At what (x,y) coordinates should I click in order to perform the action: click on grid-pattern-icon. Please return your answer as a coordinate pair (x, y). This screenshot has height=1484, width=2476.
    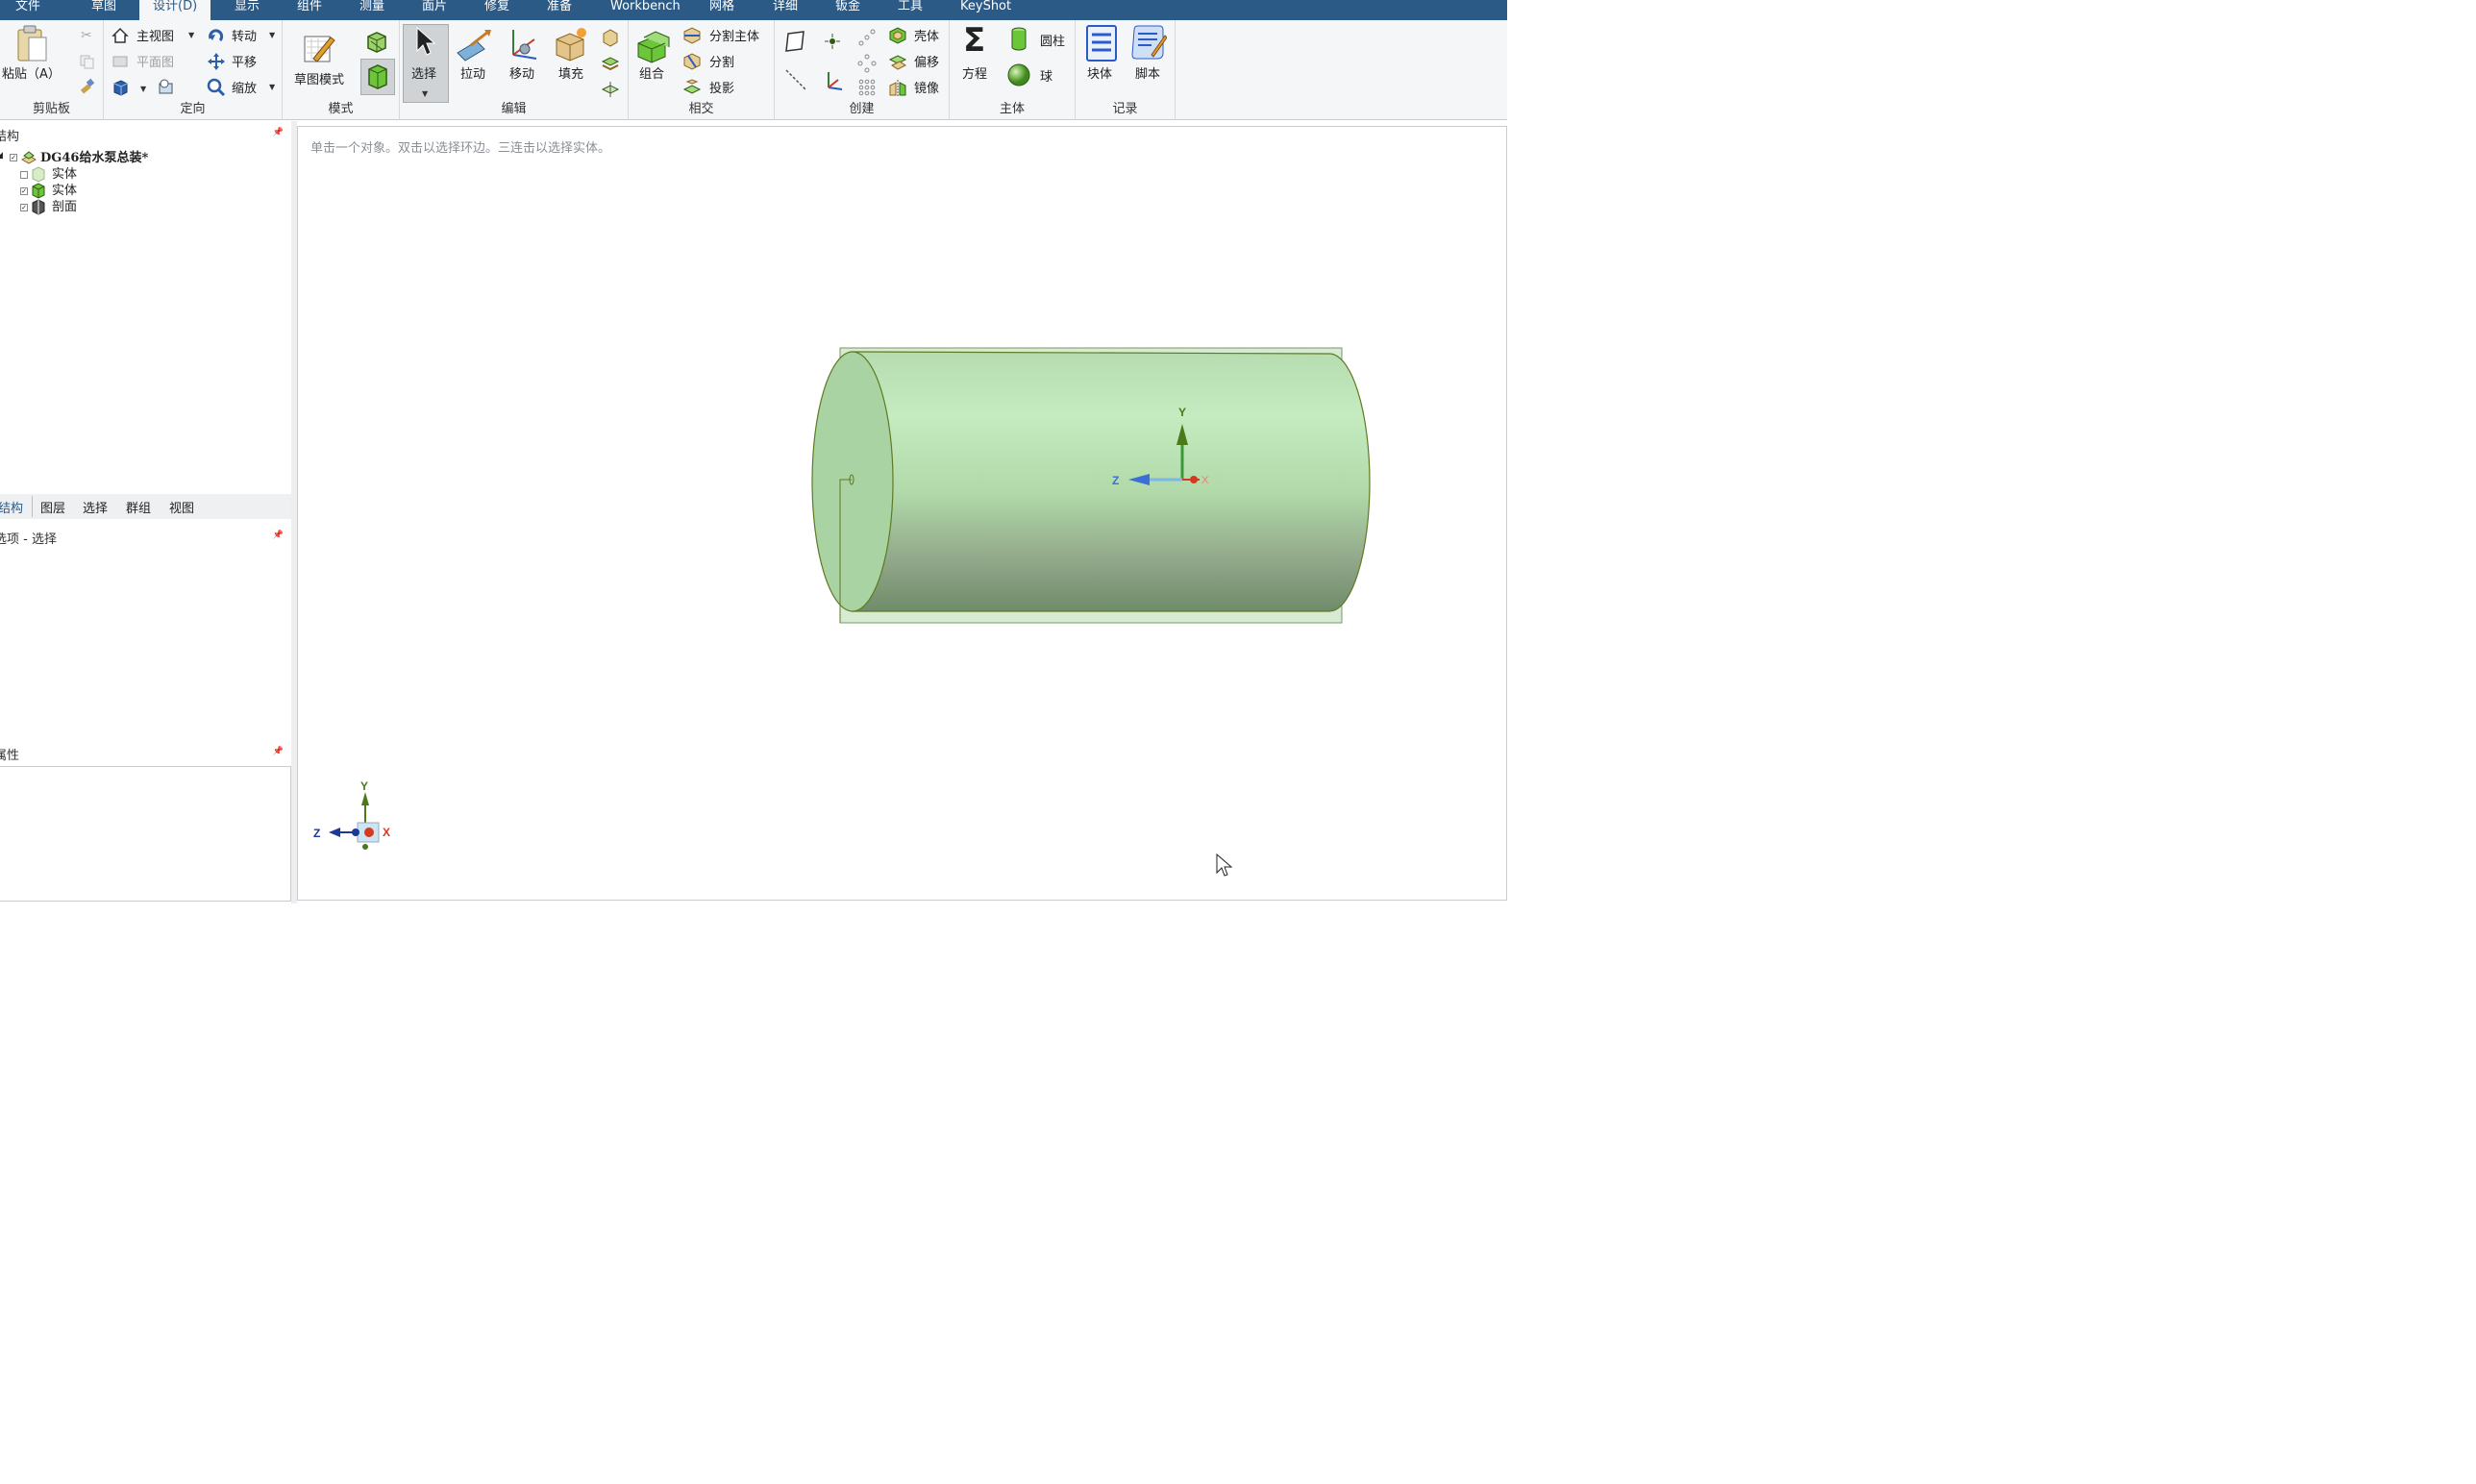
    Looking at the image, I should click on (867, 87).